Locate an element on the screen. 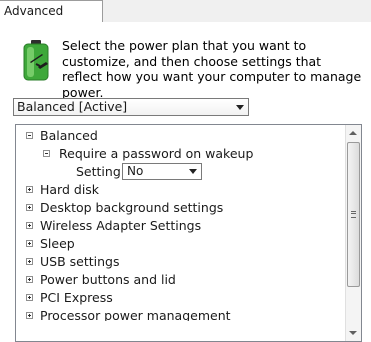 The height and width of the screenshot is (342, 371). scroll-down-arrow-icon is located at coordinates (353, 333).